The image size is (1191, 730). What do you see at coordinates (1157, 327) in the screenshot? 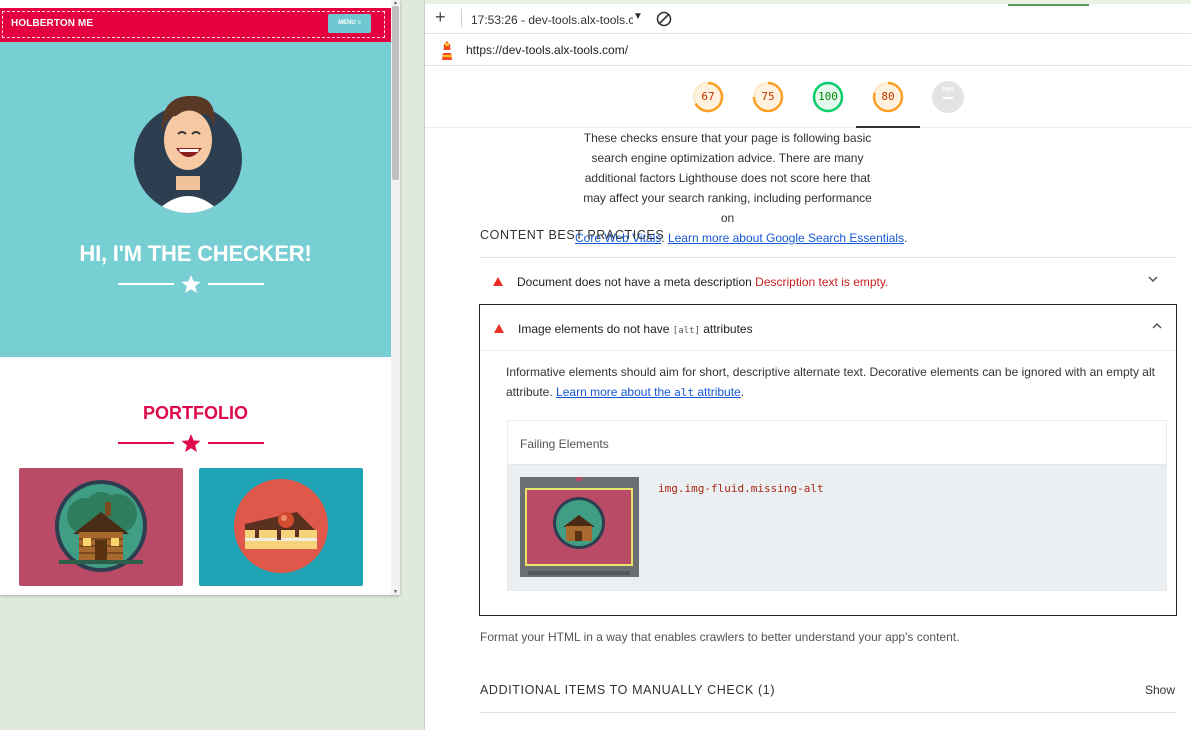
I see `chevron-up-icon` at bounding box center [1157, 327].